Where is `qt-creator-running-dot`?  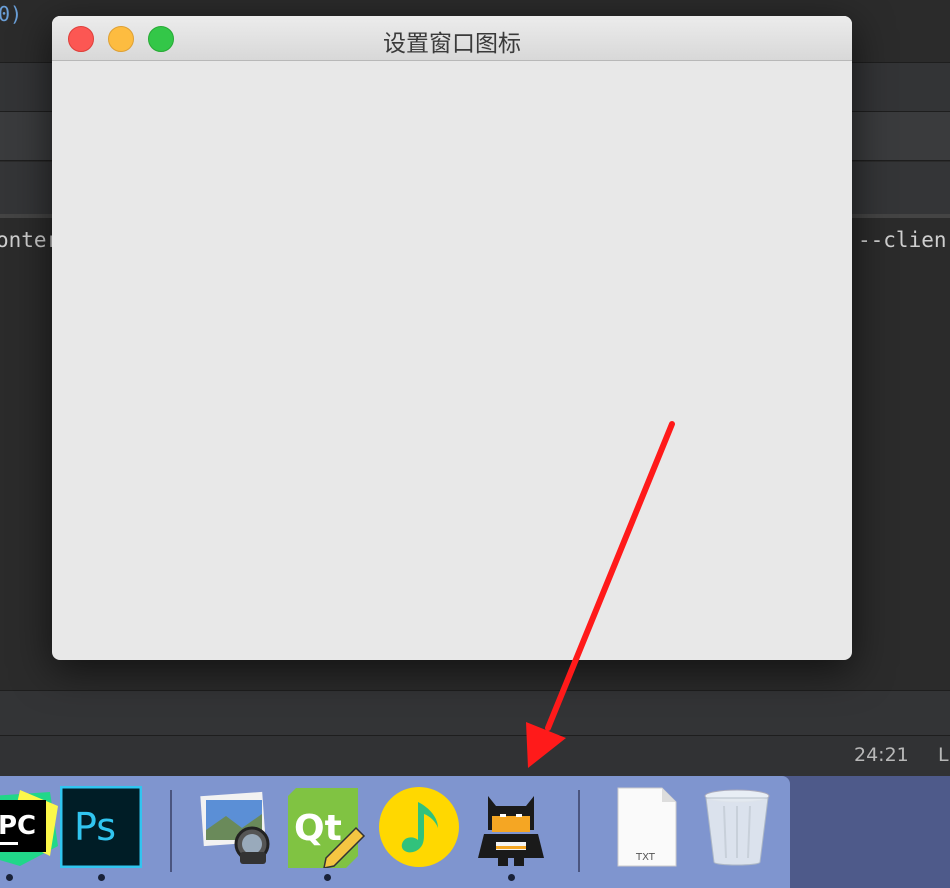
qt-creator-running-dot is located at coordinates (327, 877).